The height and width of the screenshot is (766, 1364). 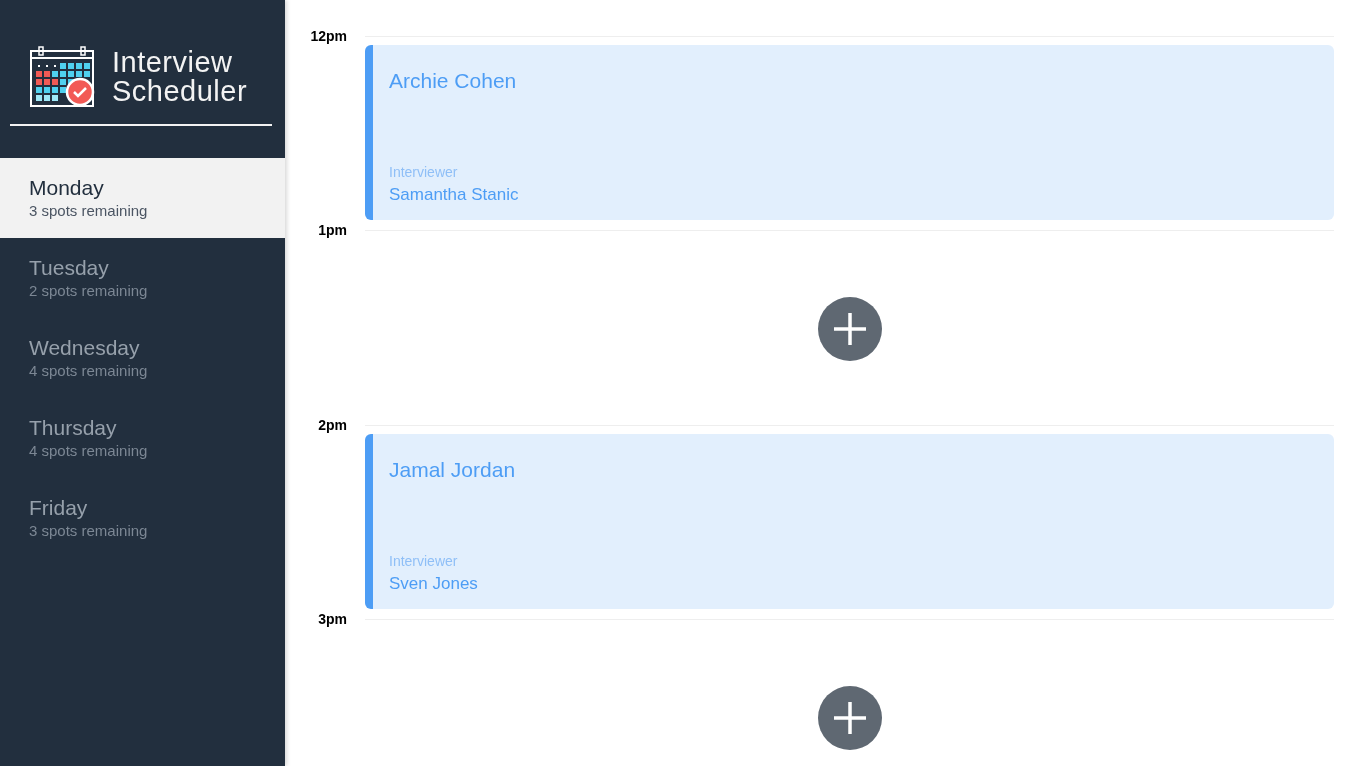 What do you see at coordinates (332, 425) in the screenshot?
I see `time-label: 2pm` at bounding box center [332, 425].